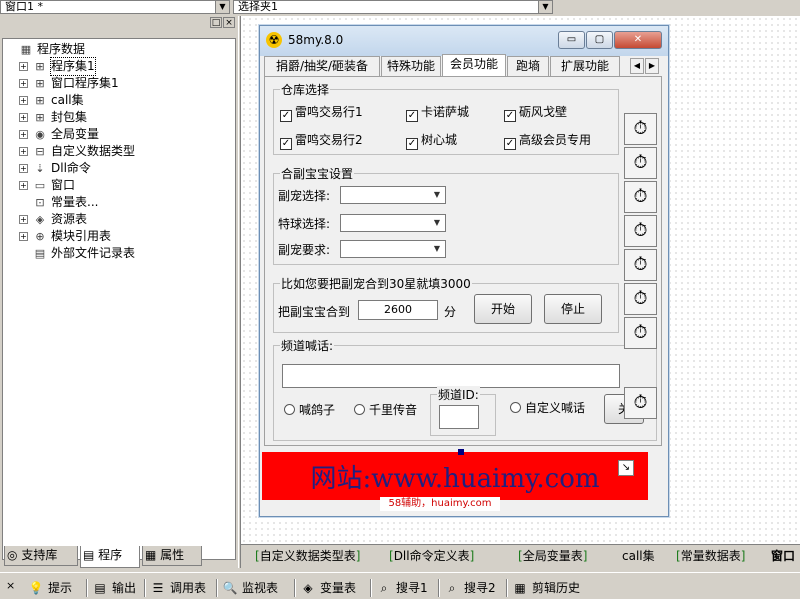  I want to click on tab-scroll-right-icon: ▶, so click(652, 66).